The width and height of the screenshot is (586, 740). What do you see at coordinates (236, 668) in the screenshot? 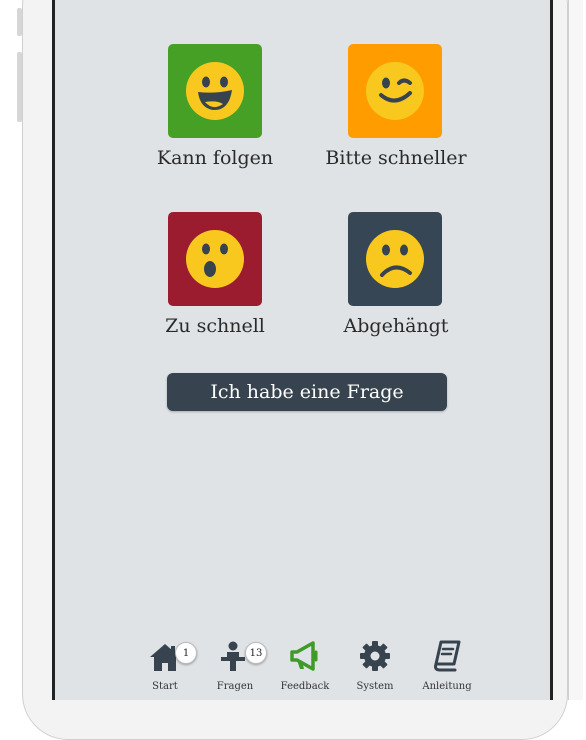
I see `tab-fragen: Fragen 13` at bounding box center [236, 668].